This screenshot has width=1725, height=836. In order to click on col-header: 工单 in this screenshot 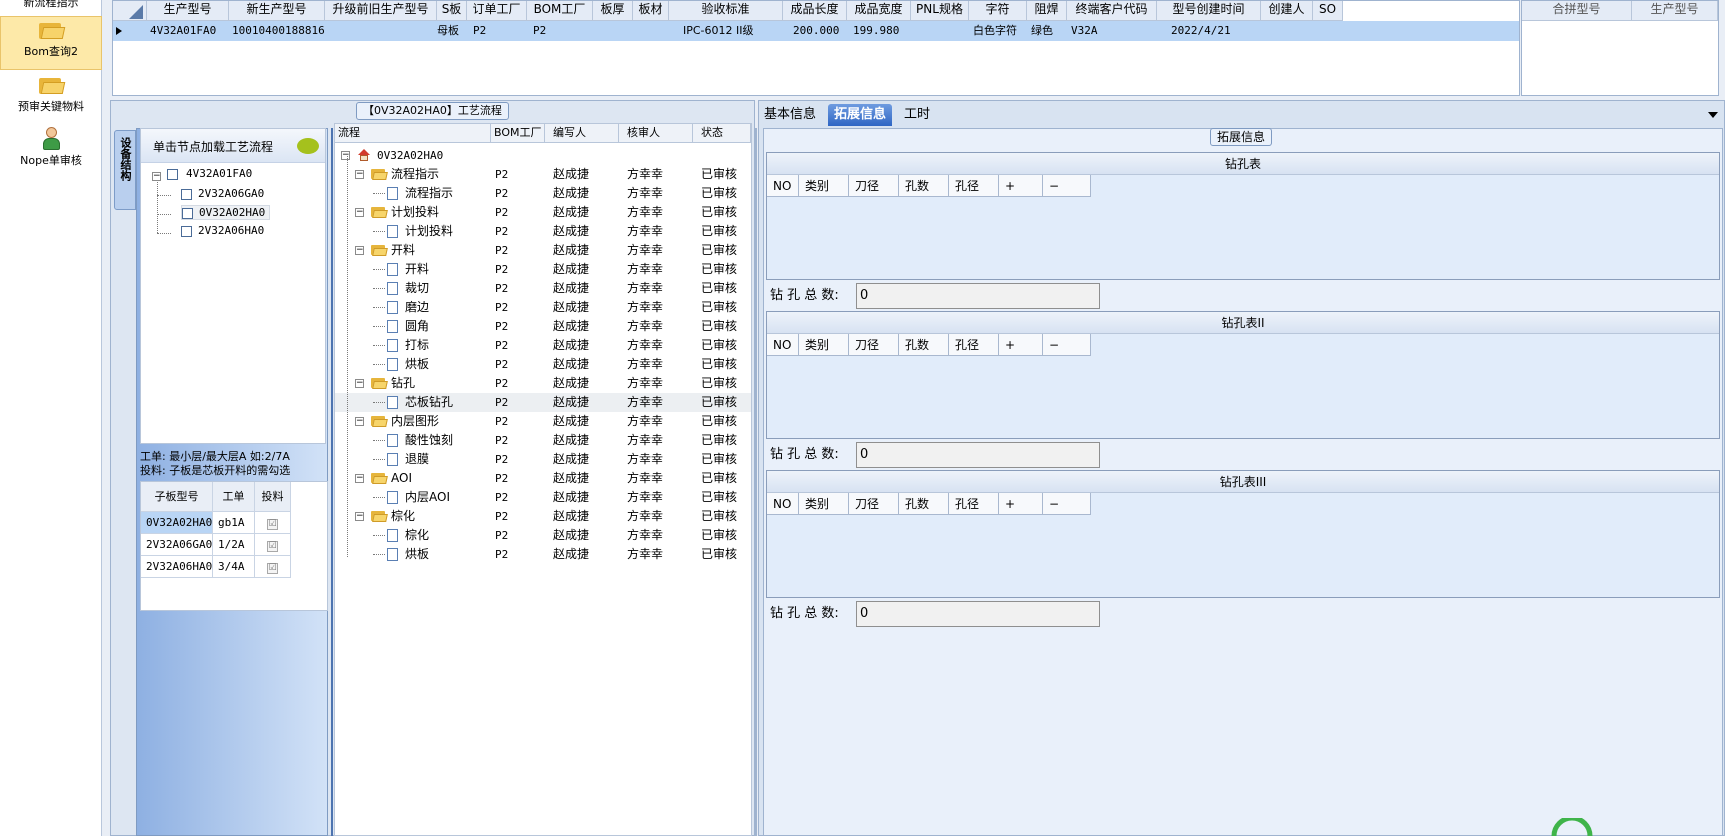, I will do `click(234, 497)`.